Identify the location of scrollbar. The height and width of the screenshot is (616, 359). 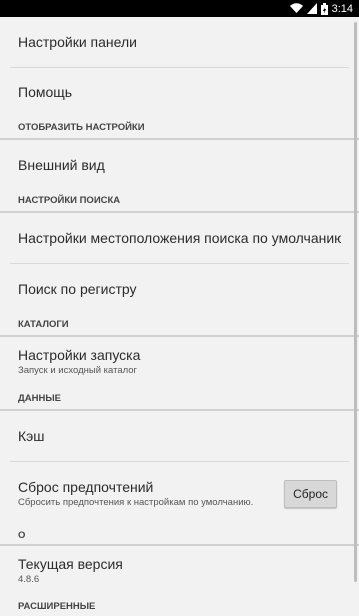
(355, 302).